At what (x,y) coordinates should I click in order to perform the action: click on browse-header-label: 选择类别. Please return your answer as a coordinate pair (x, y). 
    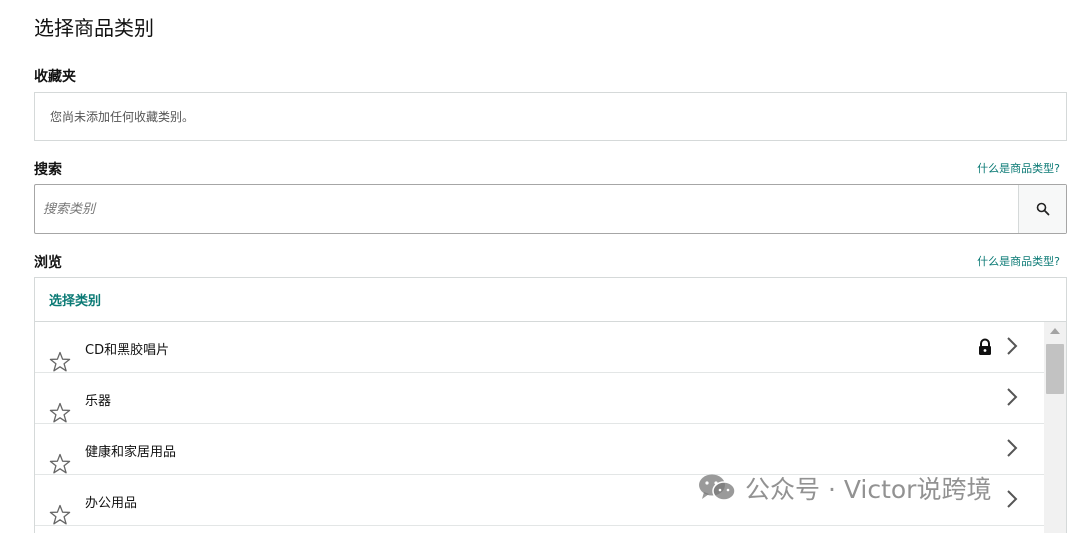
    Looking at the image, I should click on (75, 301).